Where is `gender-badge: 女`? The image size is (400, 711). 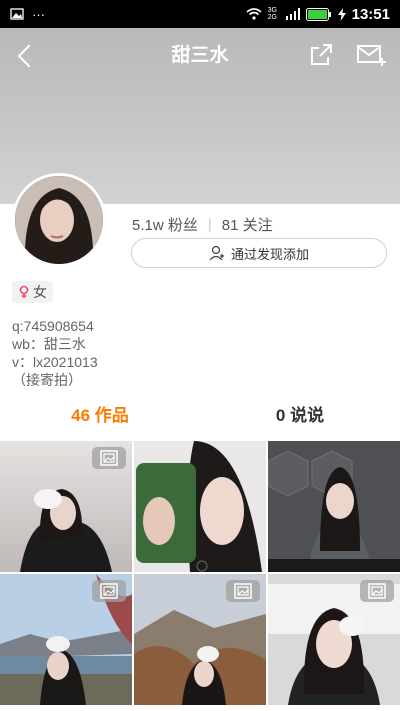
gender-badge: 女 is located at coordinates (32, 292).